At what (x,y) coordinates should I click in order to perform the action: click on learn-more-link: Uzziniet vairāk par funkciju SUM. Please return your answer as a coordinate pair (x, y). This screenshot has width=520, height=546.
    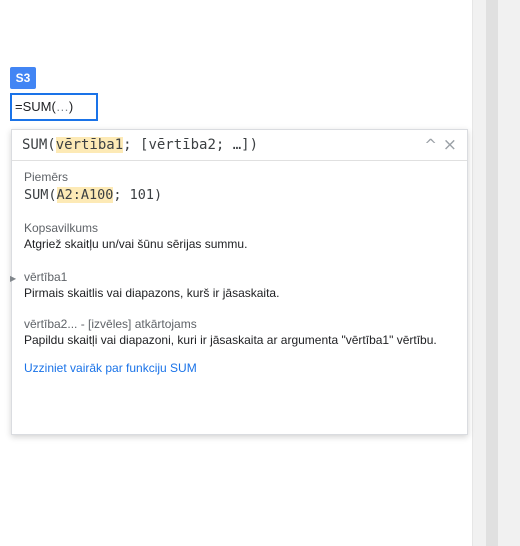
    Looking at the image, I should click on (240, 368).